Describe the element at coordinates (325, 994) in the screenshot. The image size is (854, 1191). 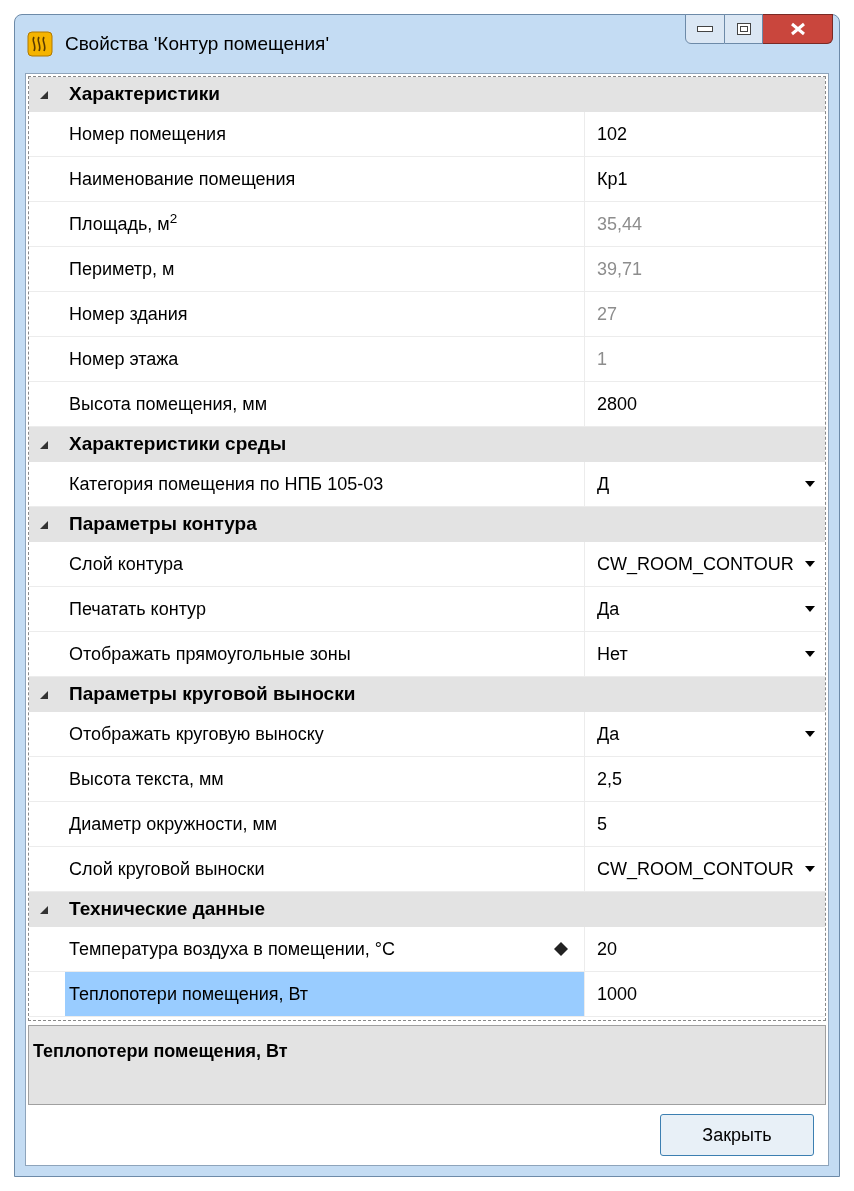
I see `property-name: Теплопотери помещения, Вт` at that location.